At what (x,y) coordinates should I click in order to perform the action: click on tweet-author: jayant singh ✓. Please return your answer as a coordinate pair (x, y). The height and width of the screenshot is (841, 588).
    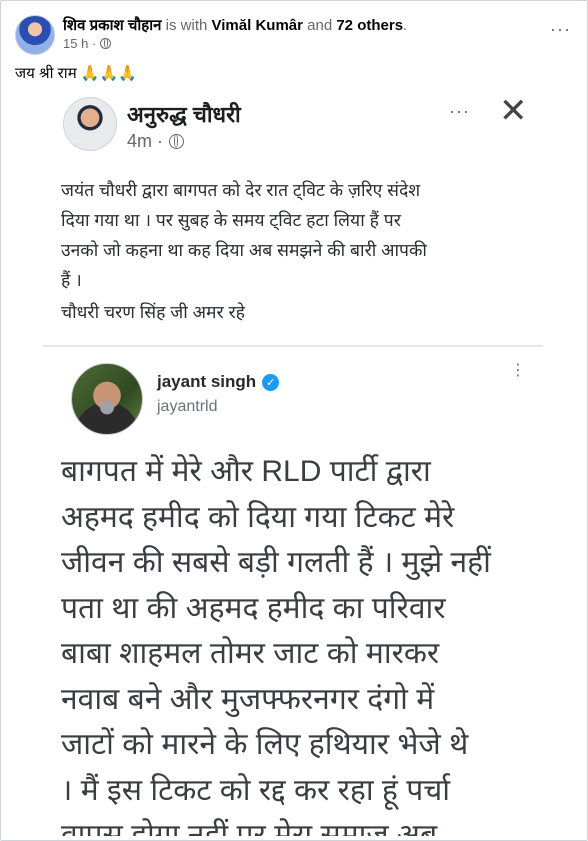
    Looking at the image, I should click on (218, 382).